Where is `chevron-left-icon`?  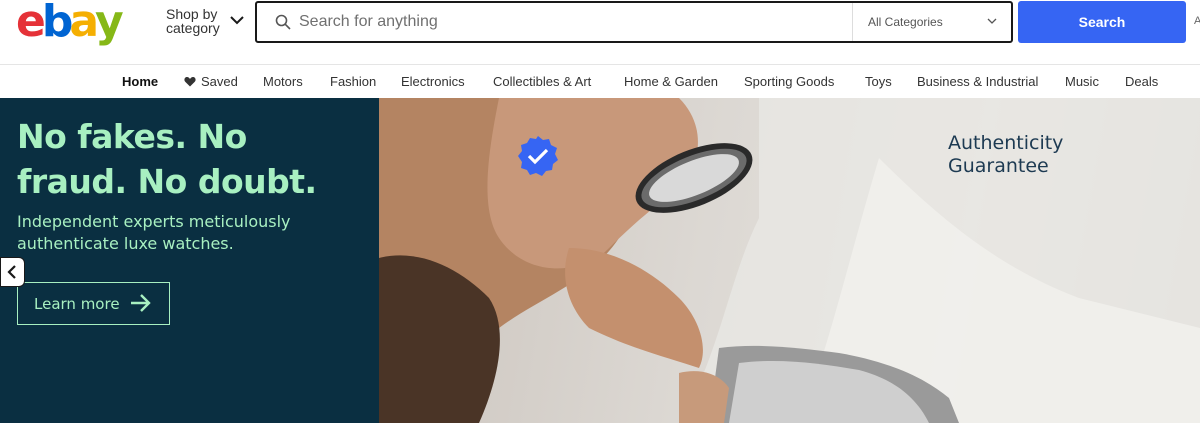
chevron-left-icon is located at coordinates (11, 272).